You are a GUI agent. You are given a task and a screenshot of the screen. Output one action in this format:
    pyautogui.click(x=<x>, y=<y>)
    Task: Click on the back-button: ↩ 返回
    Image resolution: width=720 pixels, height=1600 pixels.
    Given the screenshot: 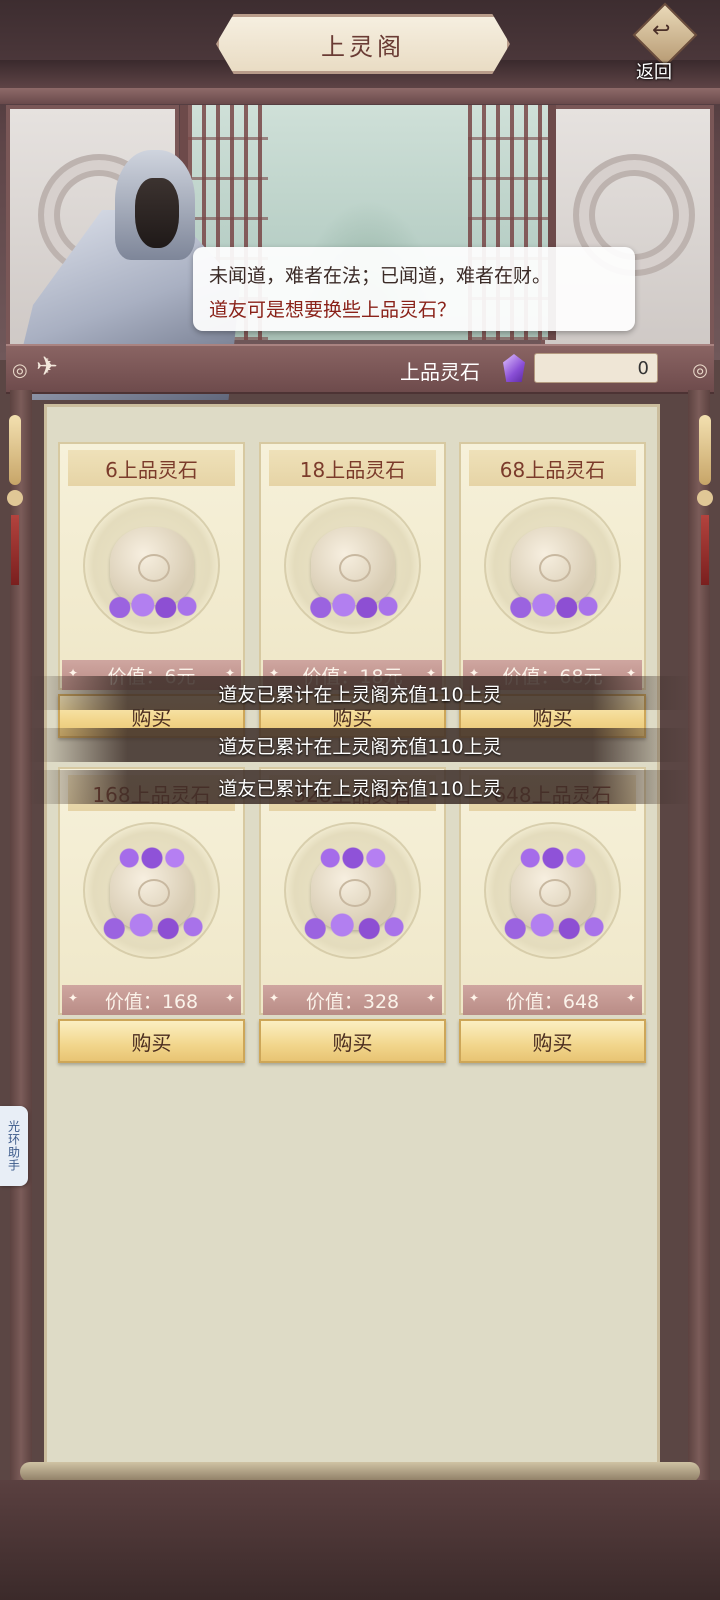 What is the action you would take?
    pyautogui.click(x=663, y=42)
    